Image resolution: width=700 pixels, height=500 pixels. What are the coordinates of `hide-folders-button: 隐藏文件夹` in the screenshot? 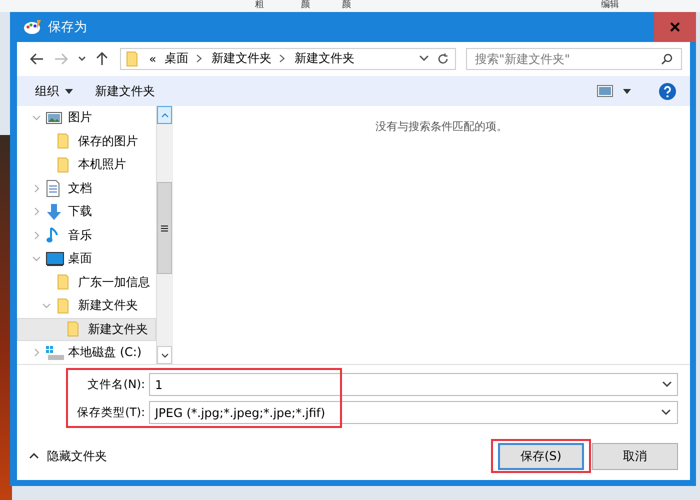 It's located at (68, 456).